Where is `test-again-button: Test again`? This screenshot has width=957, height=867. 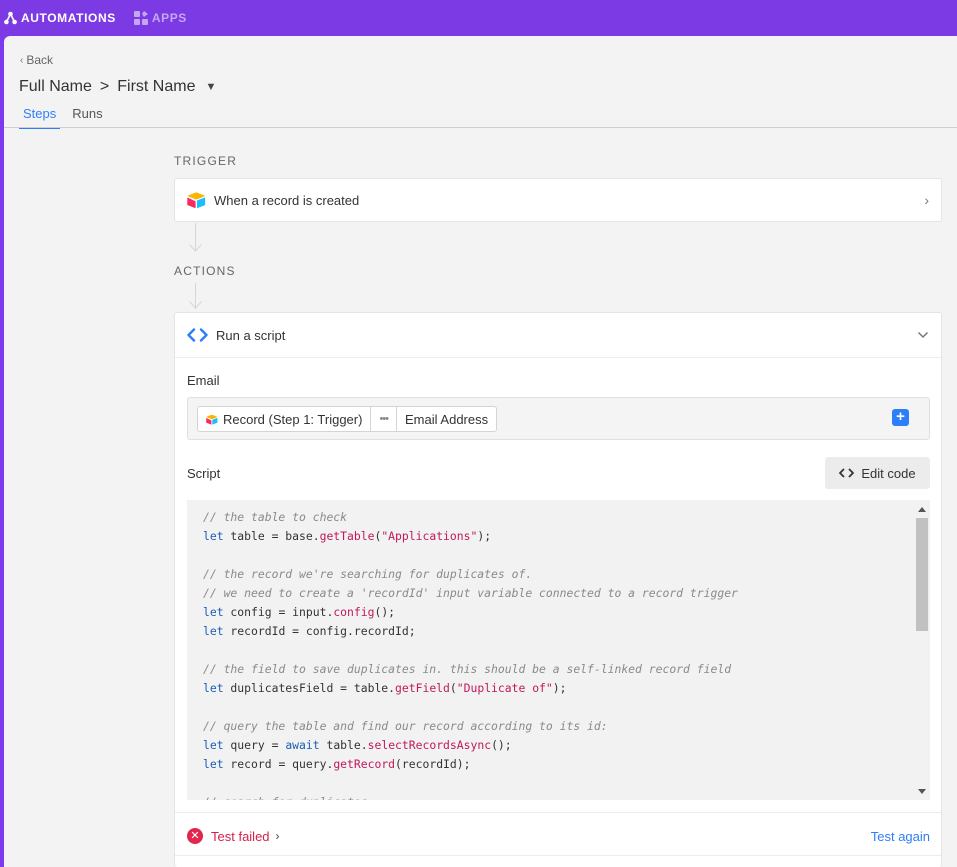
test-again-button: Test again is located at coordinates (900, 836).